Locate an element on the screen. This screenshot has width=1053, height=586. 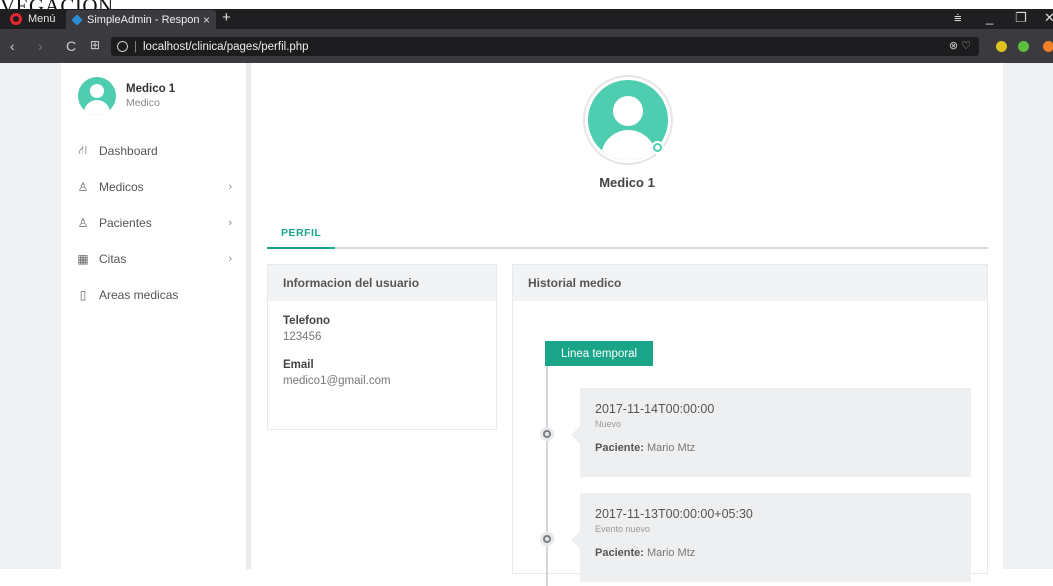
timeline-line is located at coordinates (547, 476).